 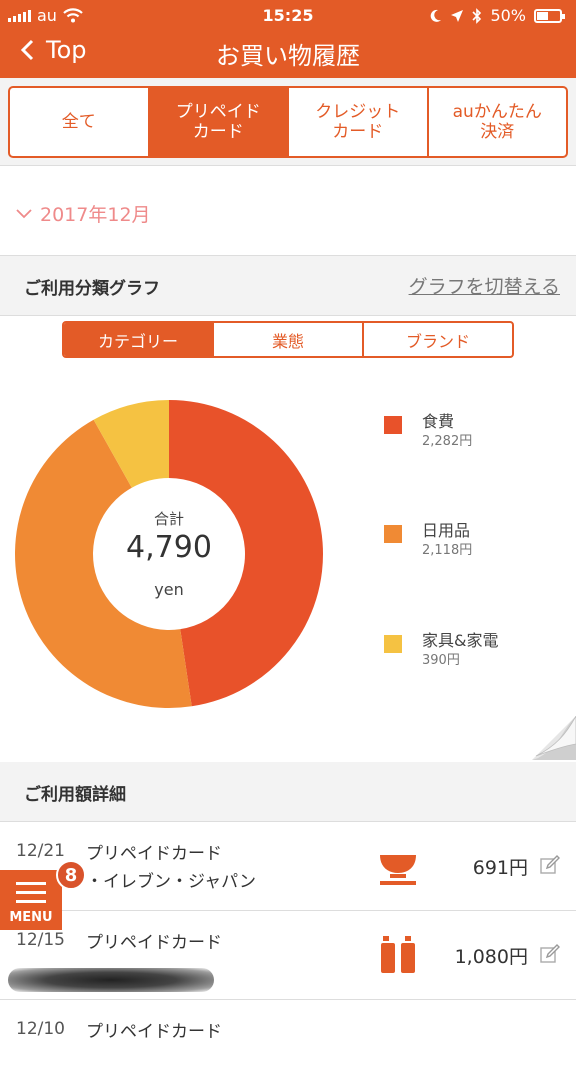 I want to click on legend-item-daily-goods: 日用品 2,118円, so click(x=474, y=539).